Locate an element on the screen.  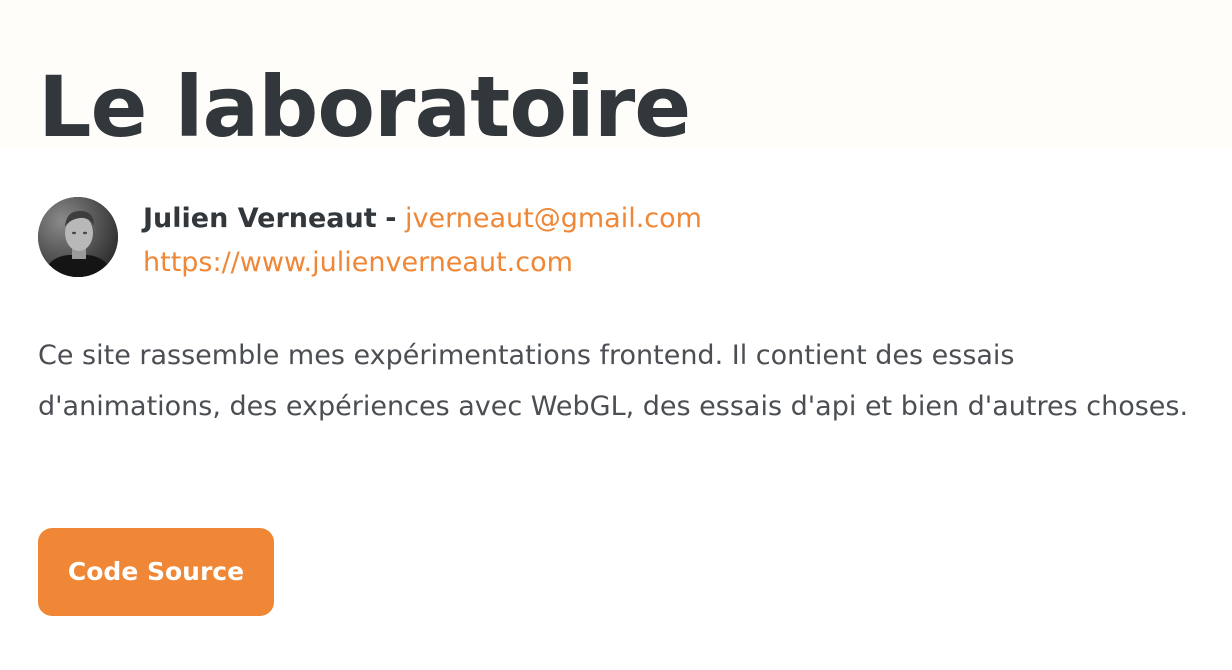
page-title: Le laboratoire is located at coordinates (364, 107).